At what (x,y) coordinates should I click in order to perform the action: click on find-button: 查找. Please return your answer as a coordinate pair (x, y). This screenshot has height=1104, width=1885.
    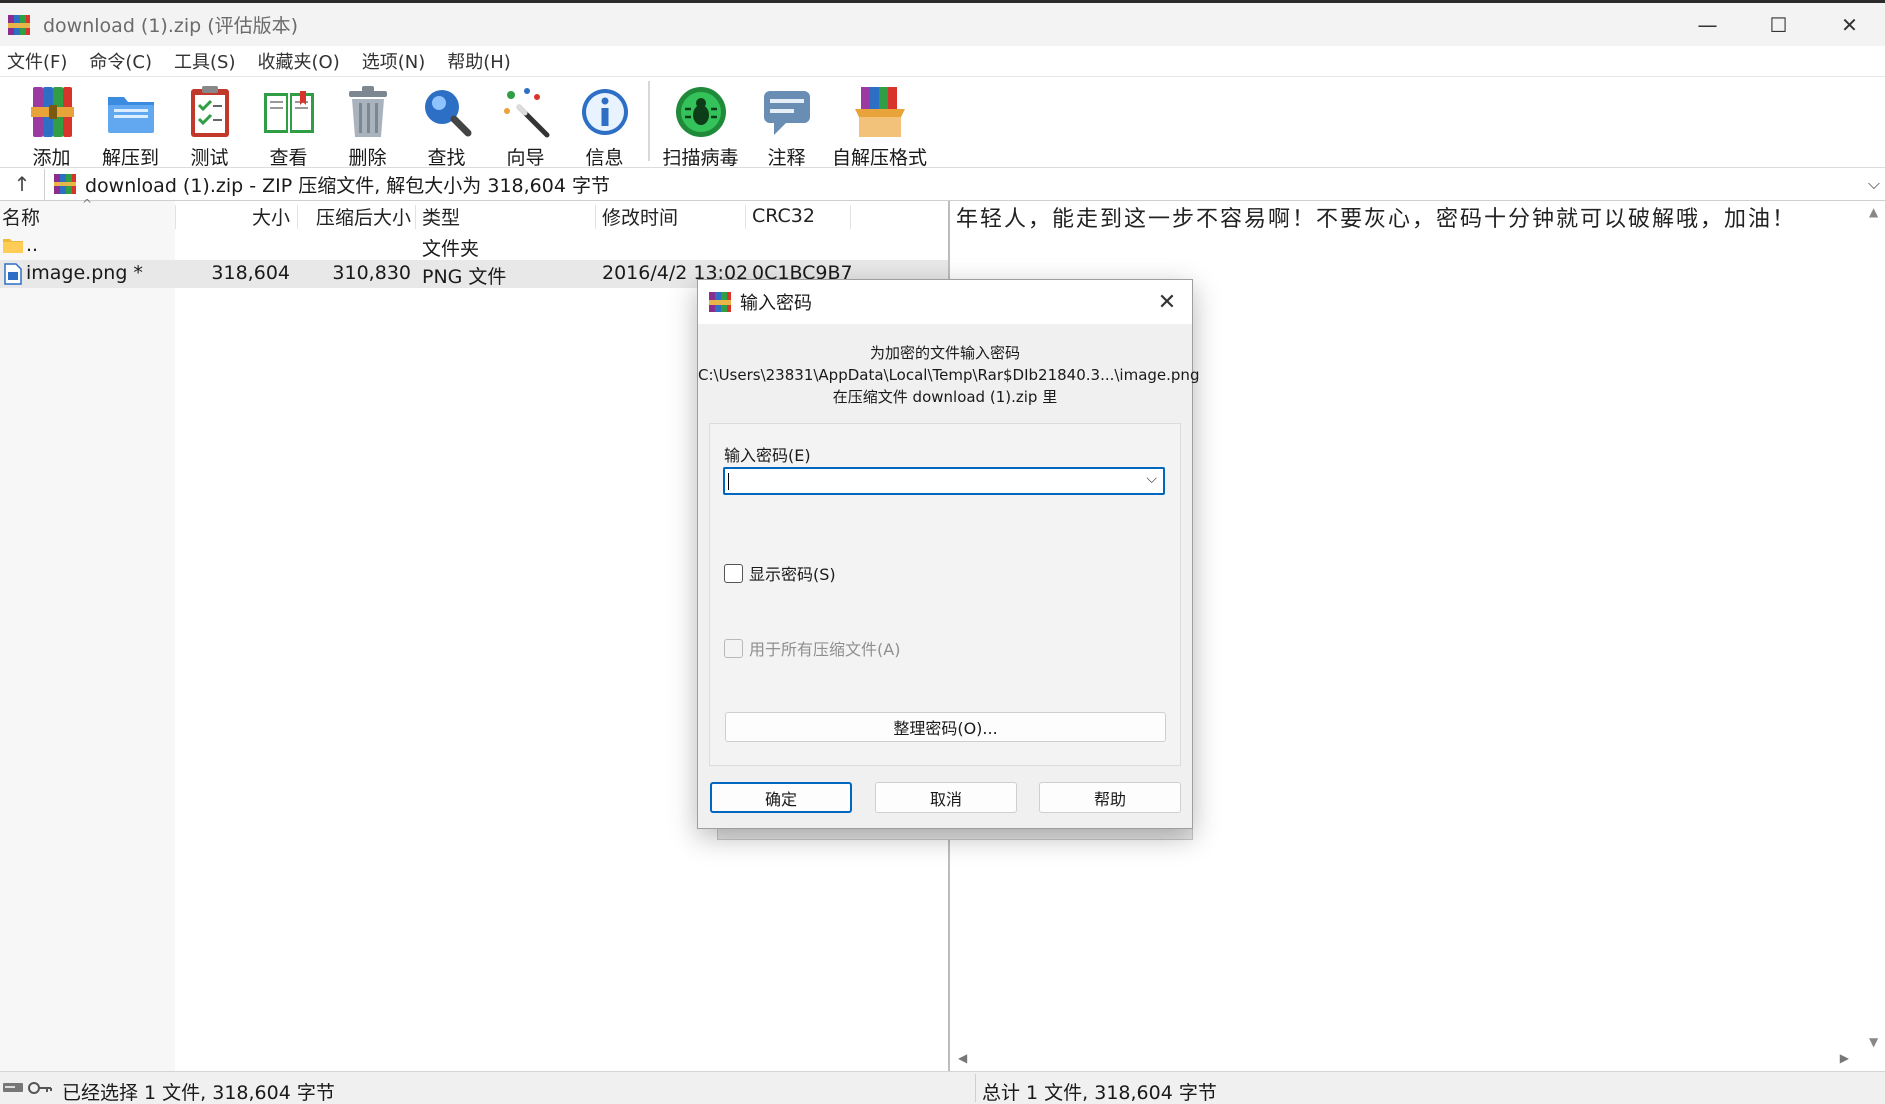
    Looking at the image, I should click on (446, 123).